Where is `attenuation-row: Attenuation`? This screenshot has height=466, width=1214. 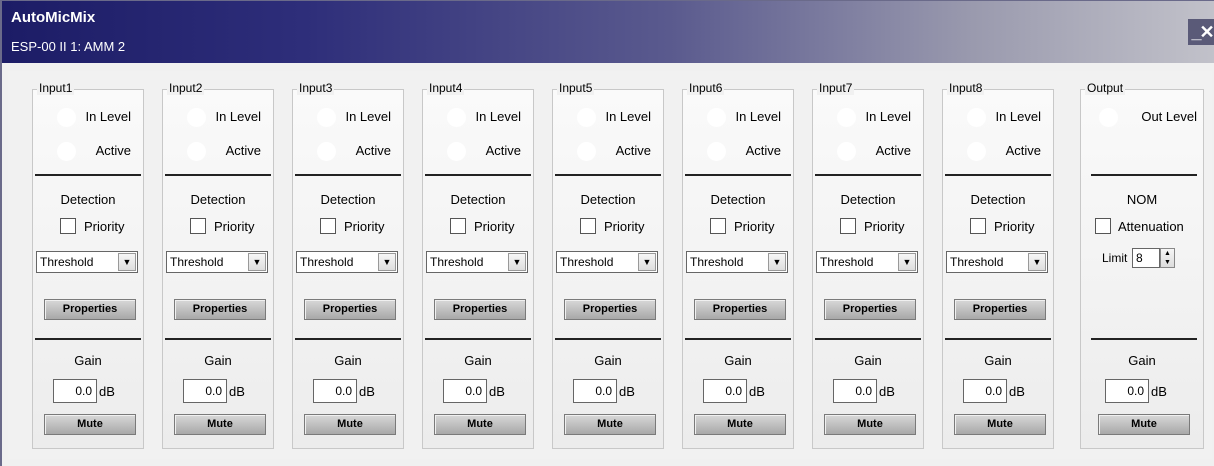 attenuation-row: Attenuation is located at coordinates (1142, 228).